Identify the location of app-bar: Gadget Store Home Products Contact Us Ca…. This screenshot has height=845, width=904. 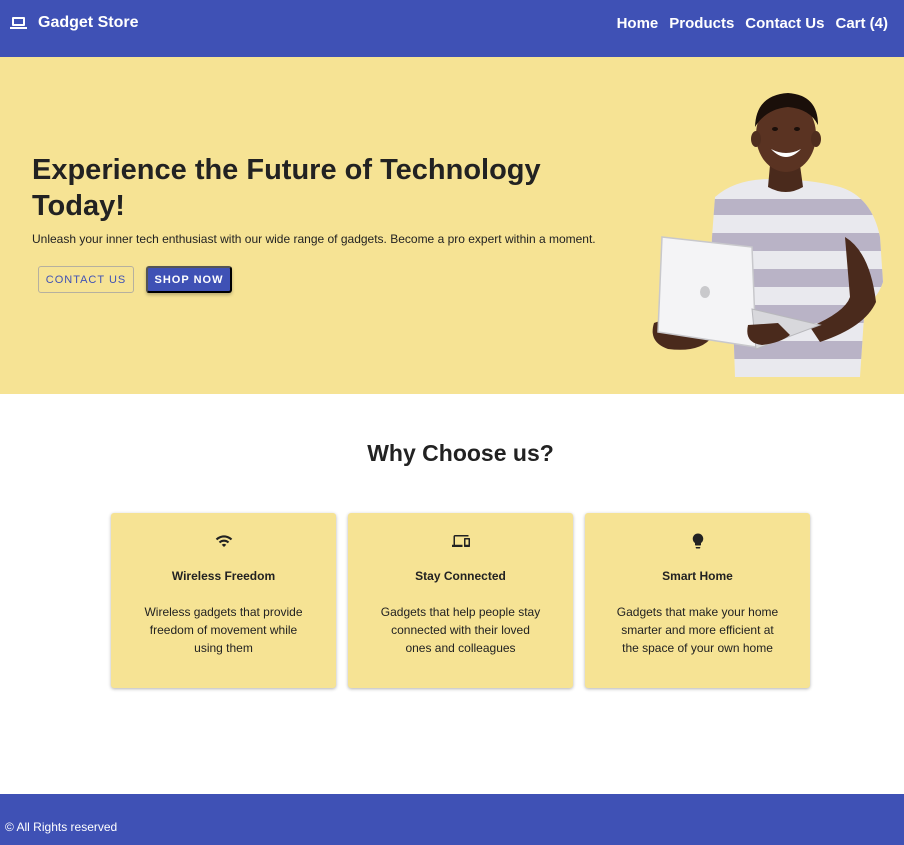
(452, 28).